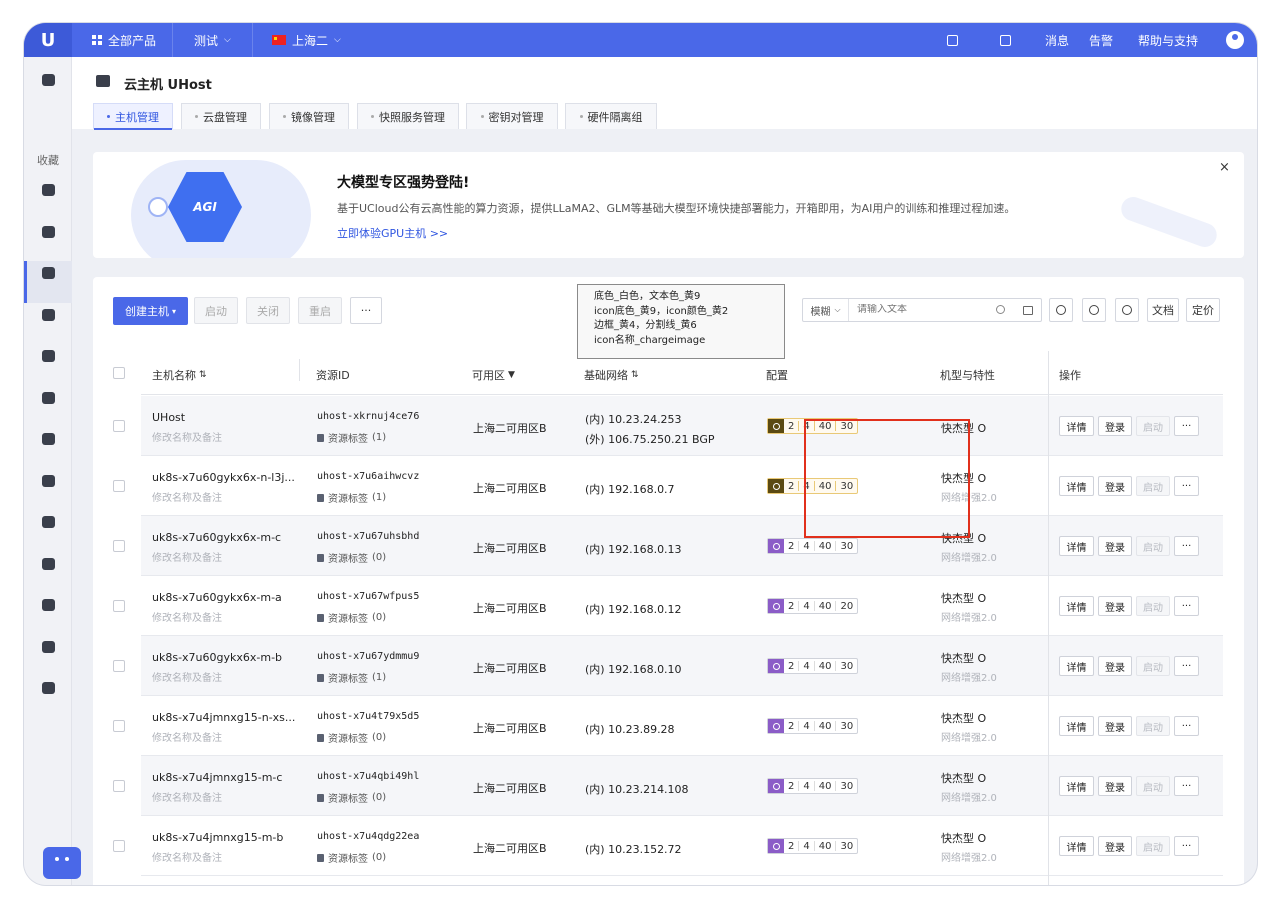 This screenshot has width=1280, height=908. What do you see at coordinates (48, 647) in the screenshot?
I see `leaf-icon` at bounding box center [48, 647].